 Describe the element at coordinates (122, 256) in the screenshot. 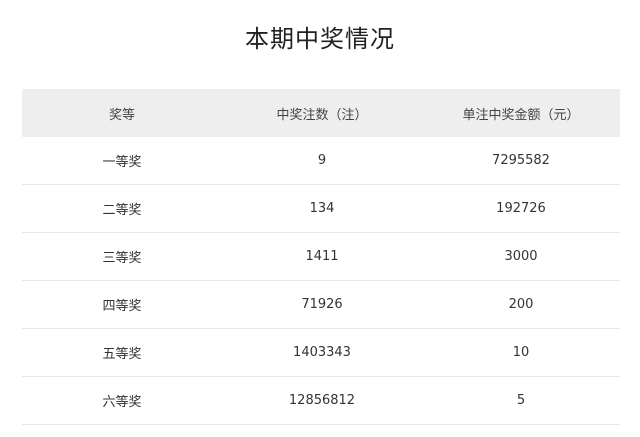

I see `prize-level-cell: 三等奖` at that location.